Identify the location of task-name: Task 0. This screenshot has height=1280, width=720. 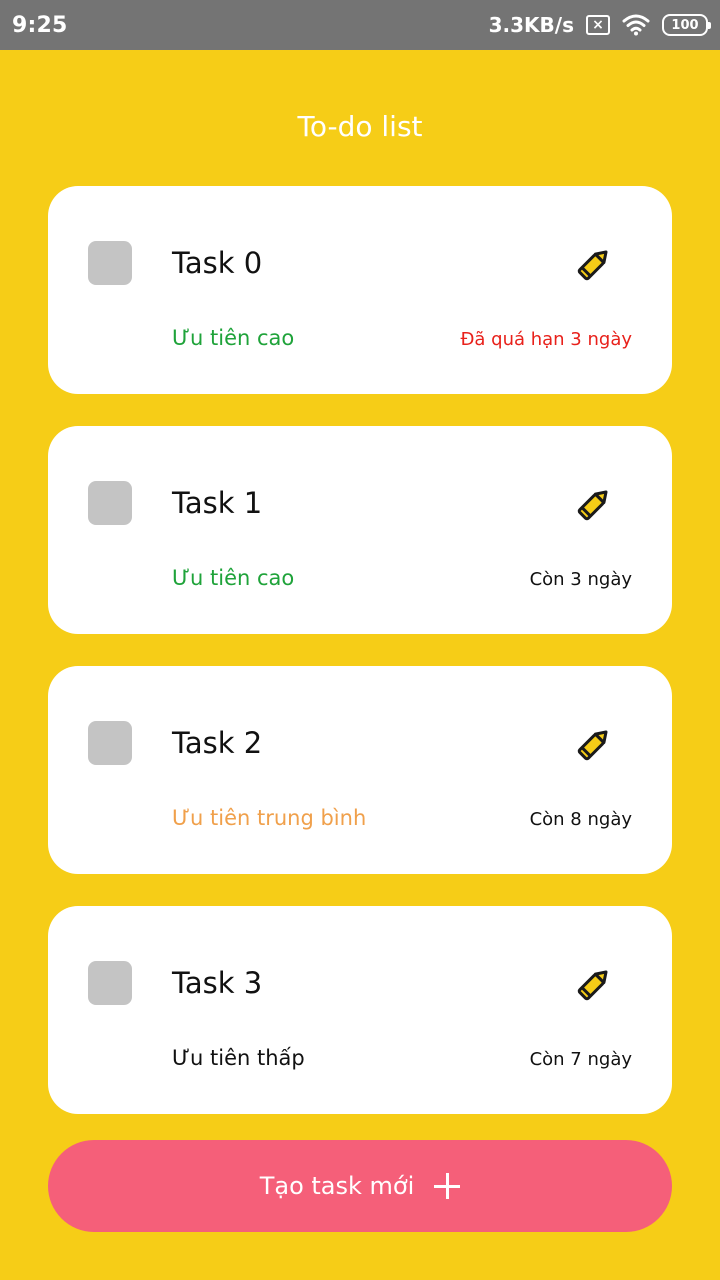
(217, 263).